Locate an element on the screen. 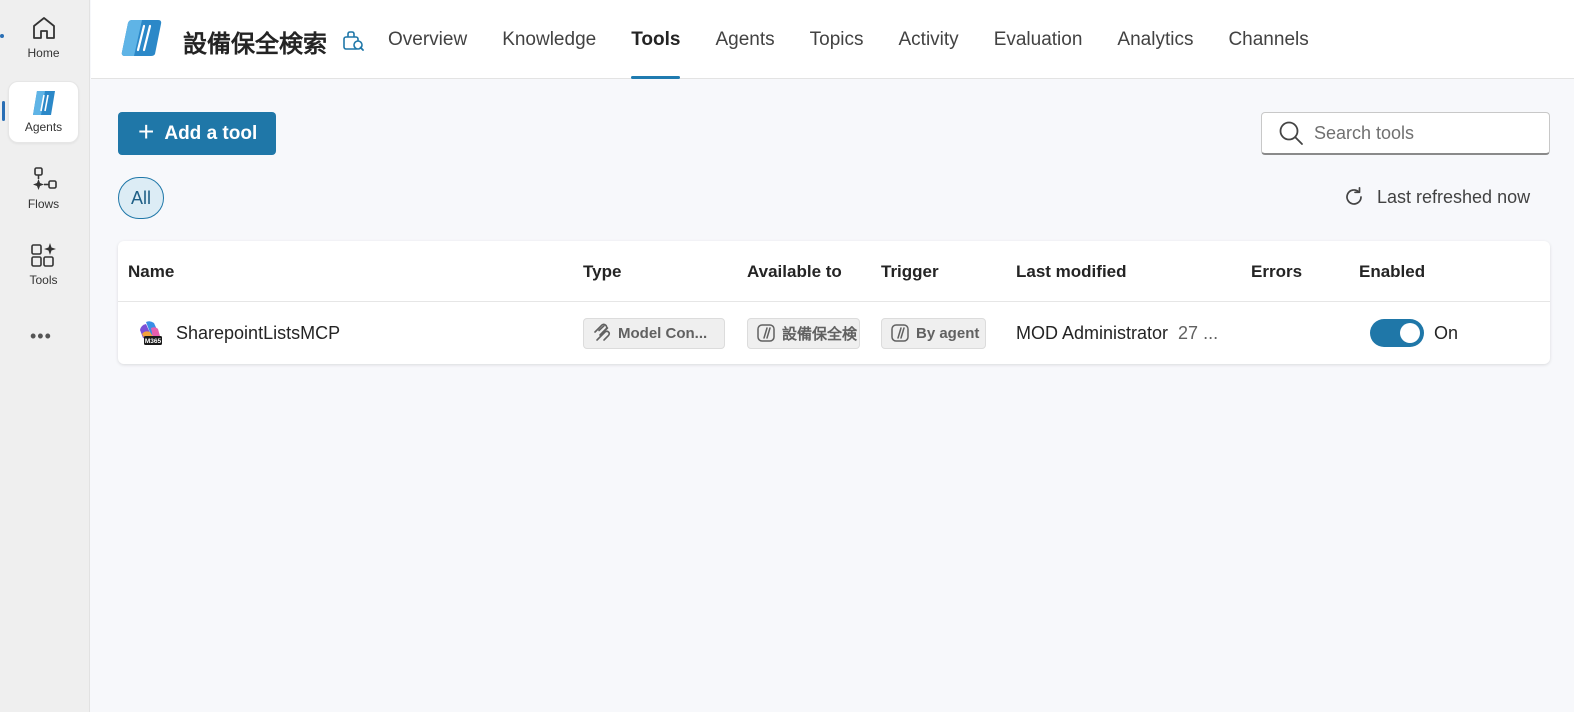 This screenshot has height=712, width=1574. tab-activity: Activity is located at coordinates (929, 39).